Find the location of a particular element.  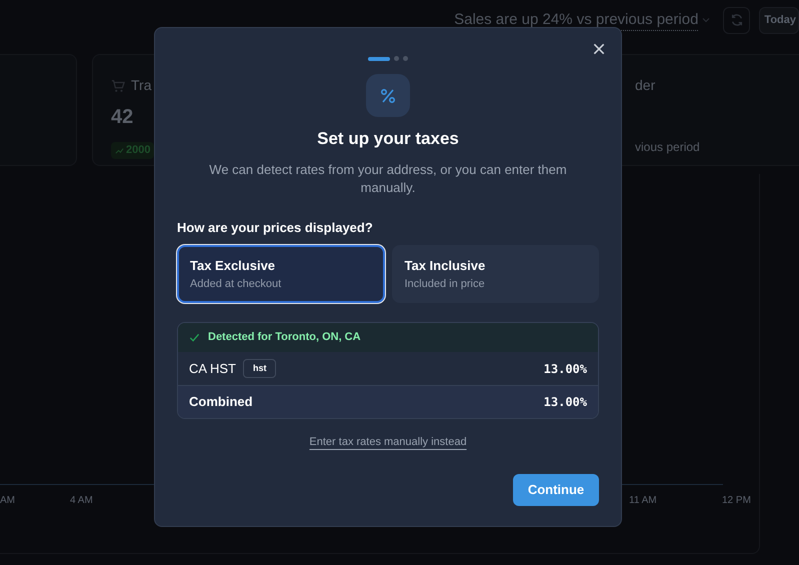

tax-name: CA HST is located at coordinates (212, 369).